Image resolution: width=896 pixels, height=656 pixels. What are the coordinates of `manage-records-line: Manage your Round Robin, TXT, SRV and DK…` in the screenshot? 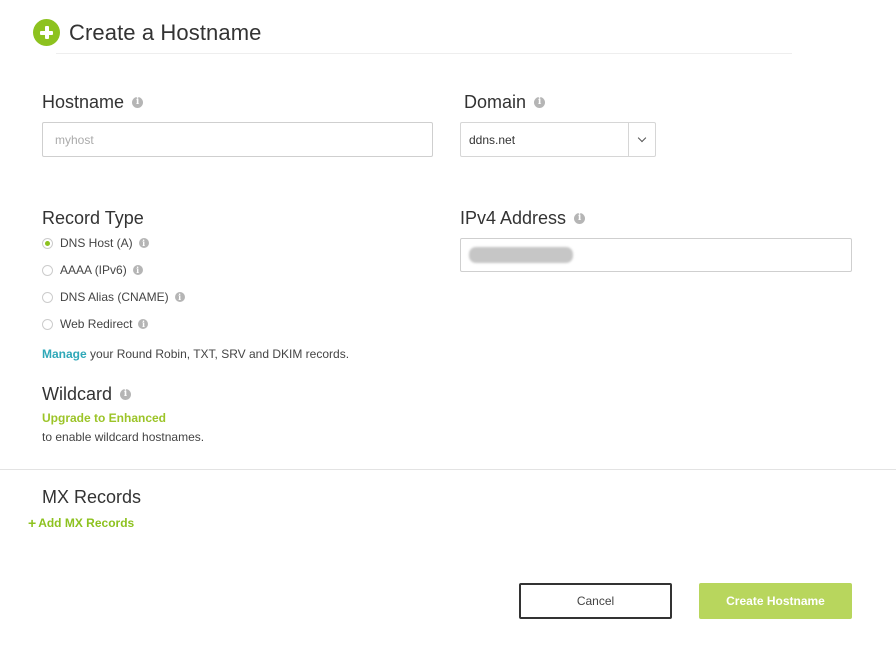 It's located at (195, 354).